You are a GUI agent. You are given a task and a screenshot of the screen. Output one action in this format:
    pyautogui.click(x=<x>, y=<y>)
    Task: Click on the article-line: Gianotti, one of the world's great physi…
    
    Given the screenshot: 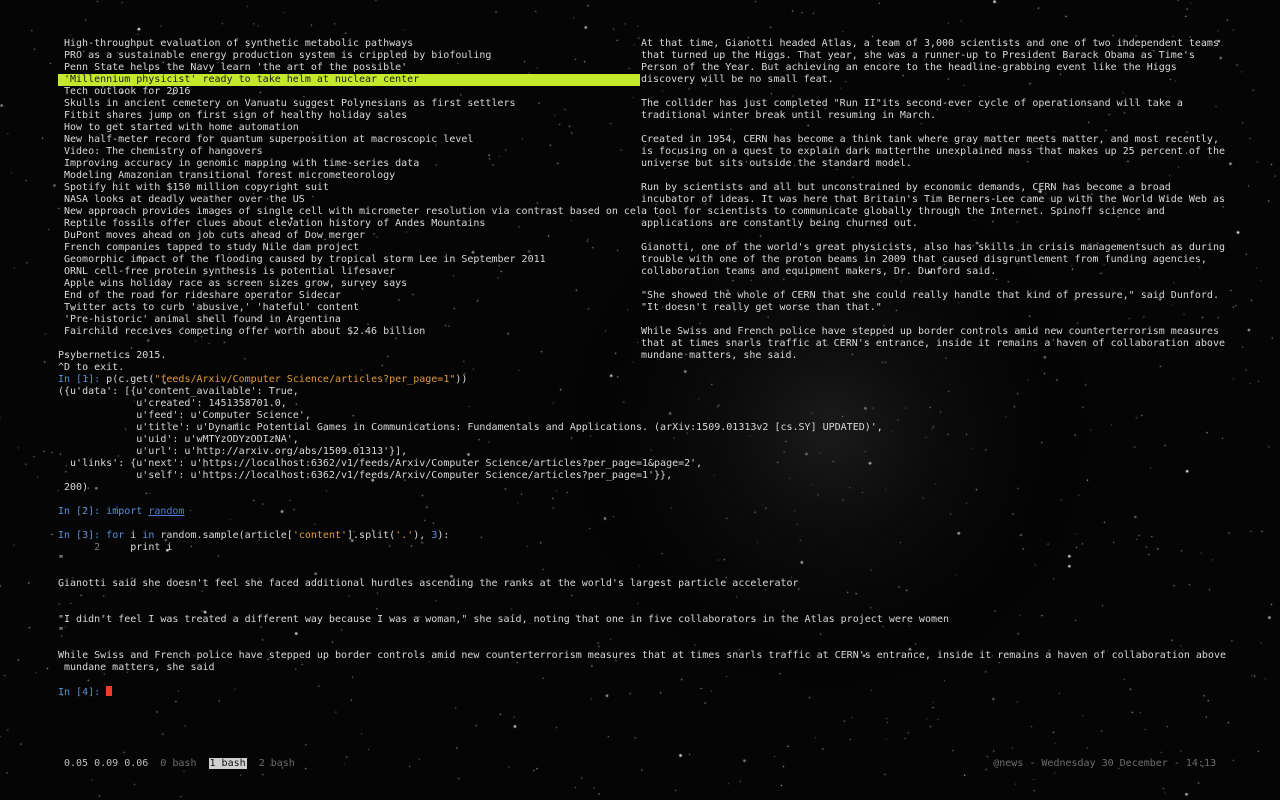 What is the action you would take?
    pyautogui.click(x=933, y=247)
    